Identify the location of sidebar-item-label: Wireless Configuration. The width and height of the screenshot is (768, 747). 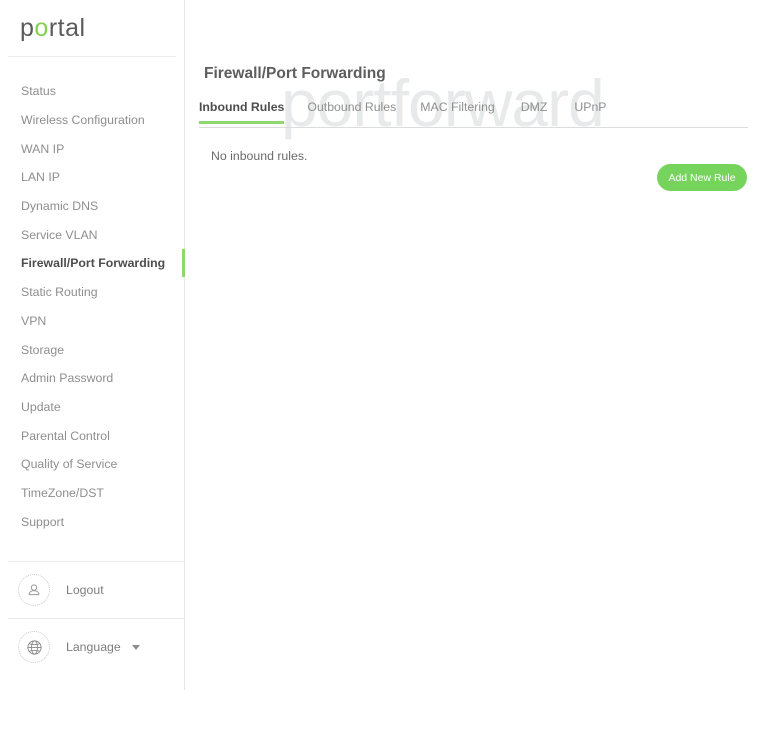
(83, 120).